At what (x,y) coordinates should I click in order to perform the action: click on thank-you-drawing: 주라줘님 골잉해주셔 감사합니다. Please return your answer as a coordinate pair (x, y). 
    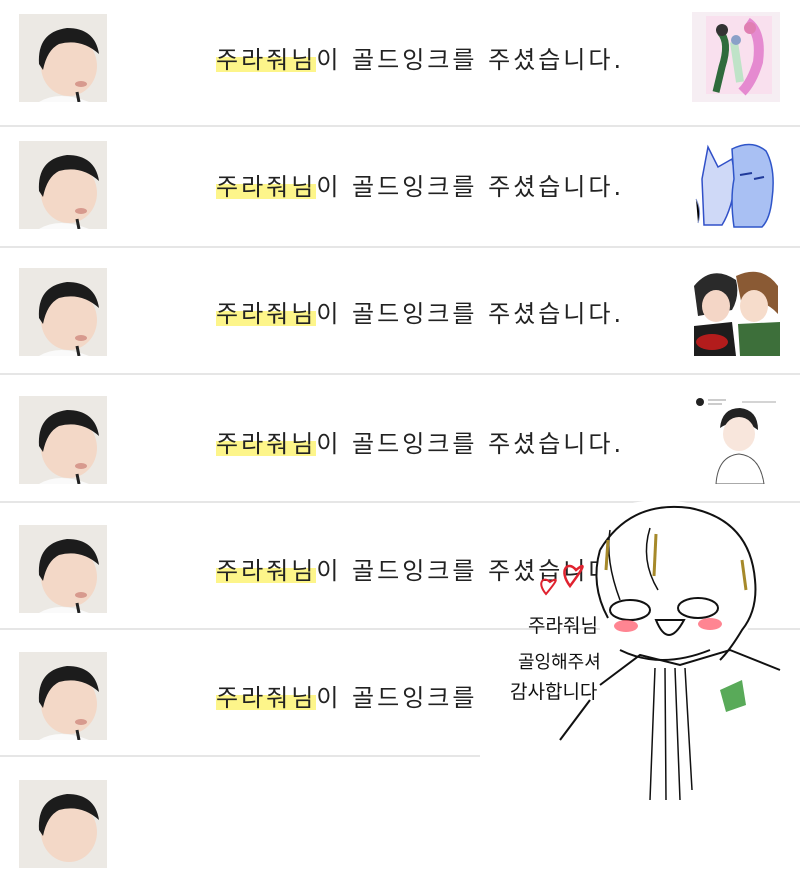
    Looking at the image, I should click on (640, 650).